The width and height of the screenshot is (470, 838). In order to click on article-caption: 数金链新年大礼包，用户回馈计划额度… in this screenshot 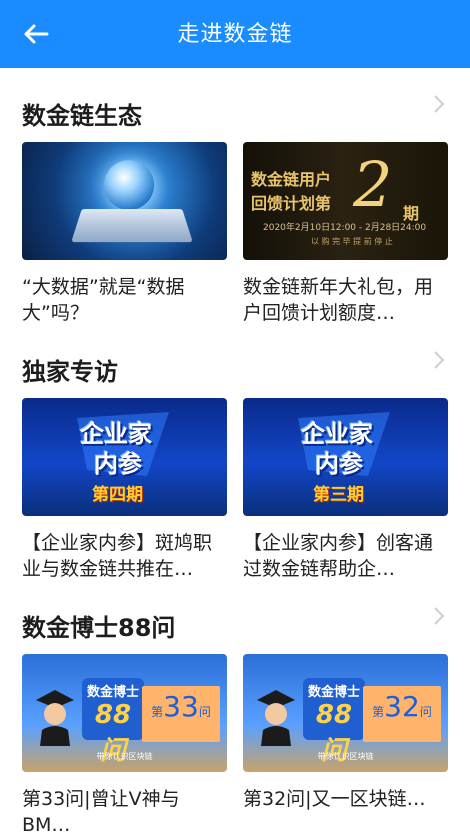, I will do `click(338, 300)`.